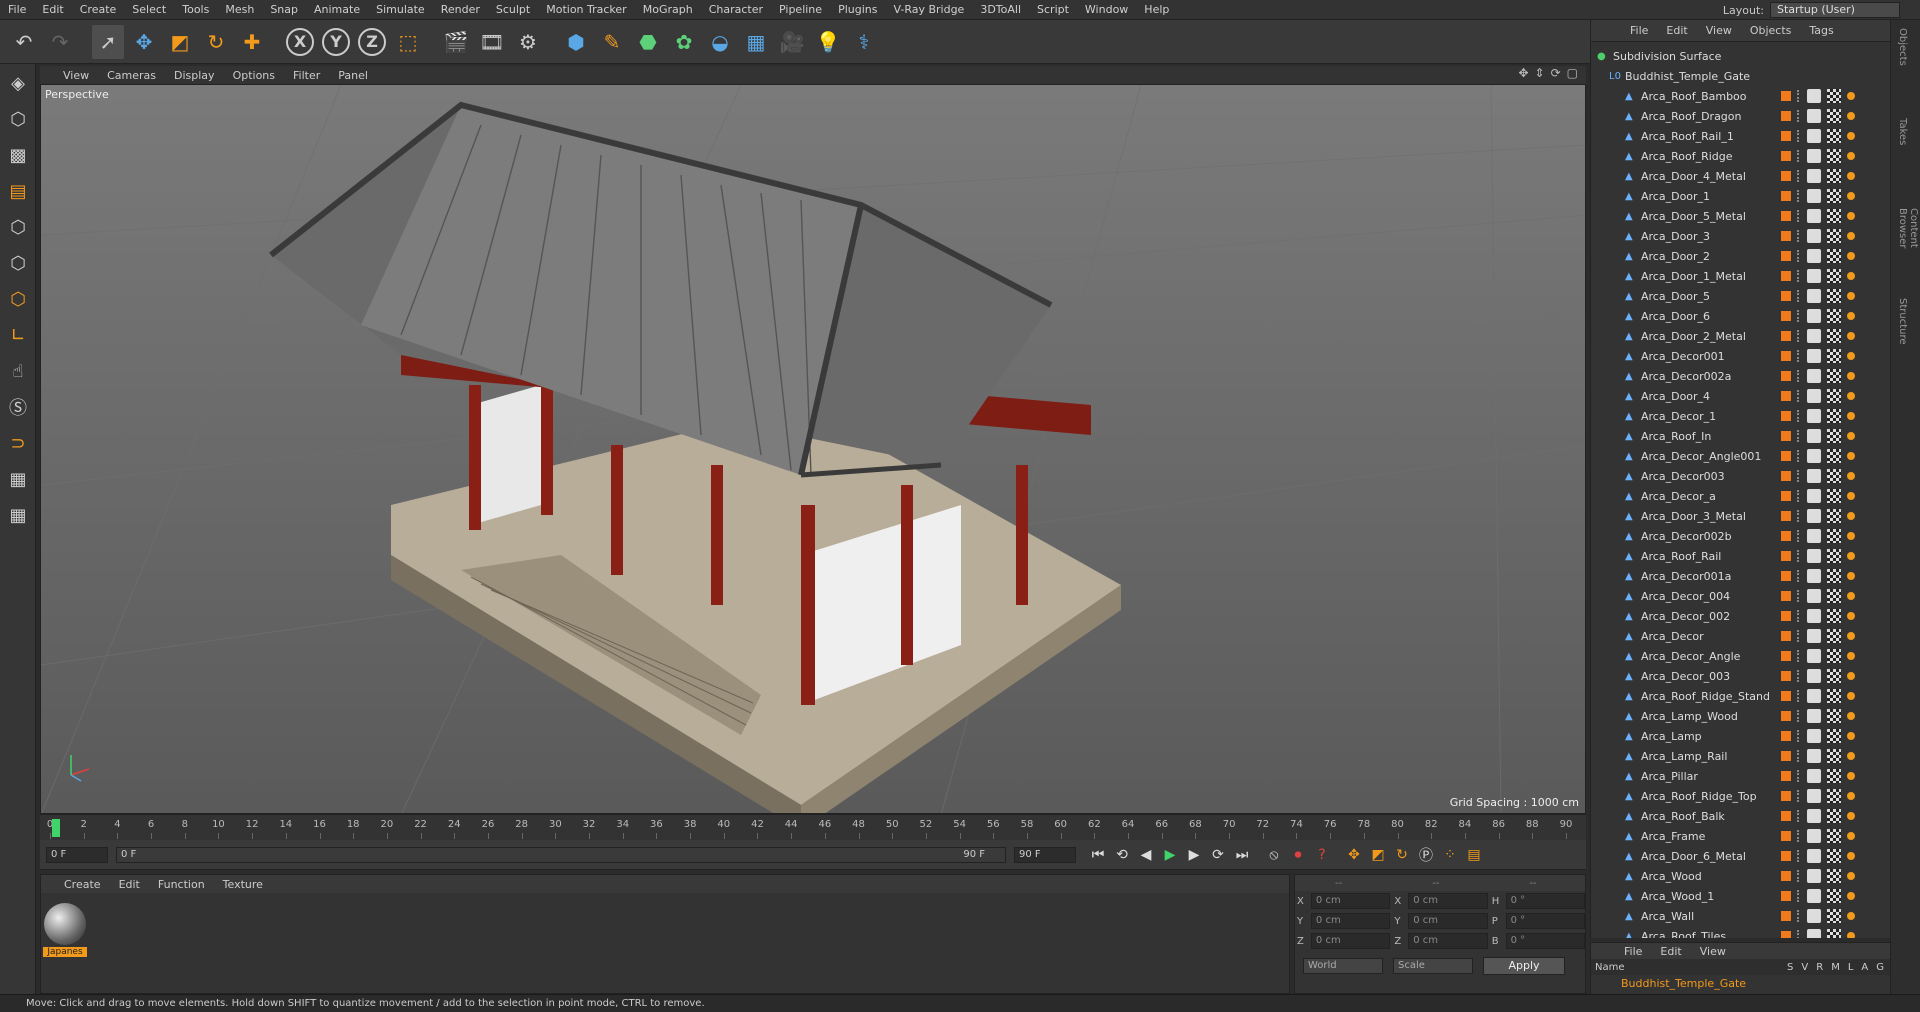  What do you see at coordinates (1741, 916) in the screenshot?
I see `object-row: ▲ Arca_Wall` at bounding box center [1741, 916].